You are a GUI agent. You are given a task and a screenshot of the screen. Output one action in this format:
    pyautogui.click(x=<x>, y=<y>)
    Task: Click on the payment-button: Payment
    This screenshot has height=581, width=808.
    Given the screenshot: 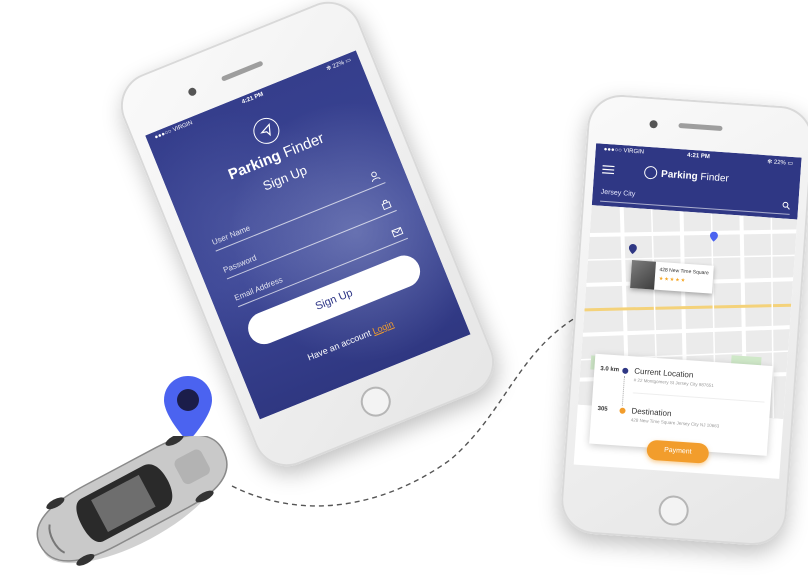 What is the action you would take?
    pyautogui.click(x=678, y=451)
    